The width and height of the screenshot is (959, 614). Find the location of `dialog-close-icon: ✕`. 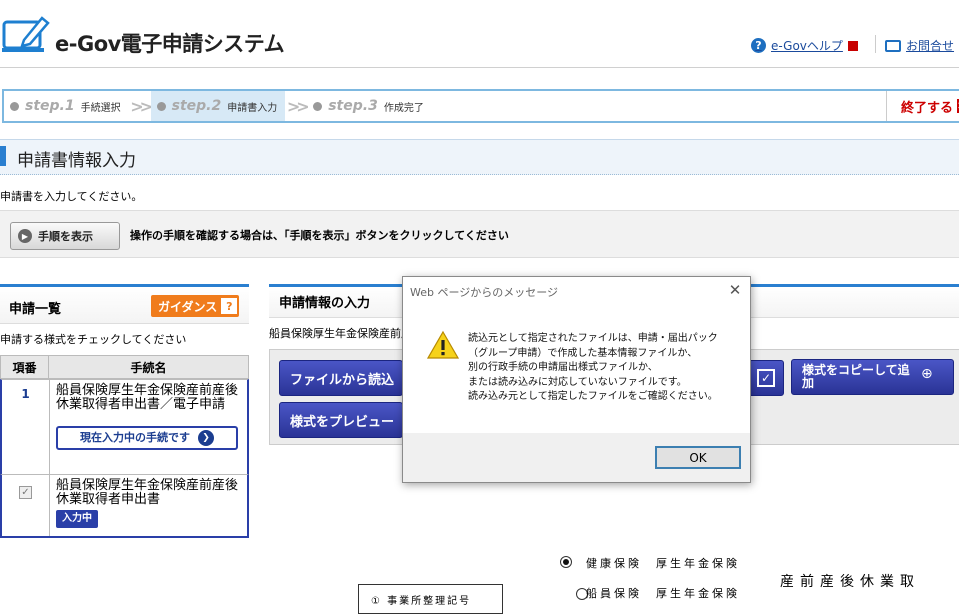

dialog-close-icon: ✕ is located at coordinates (735, 290).